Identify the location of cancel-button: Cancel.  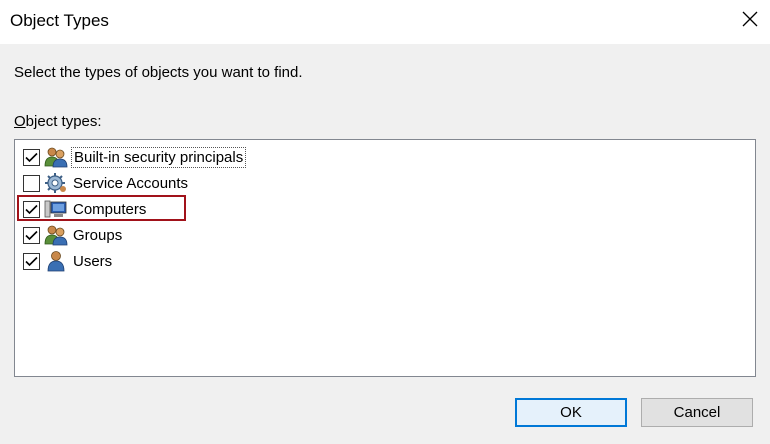
(697, 412).